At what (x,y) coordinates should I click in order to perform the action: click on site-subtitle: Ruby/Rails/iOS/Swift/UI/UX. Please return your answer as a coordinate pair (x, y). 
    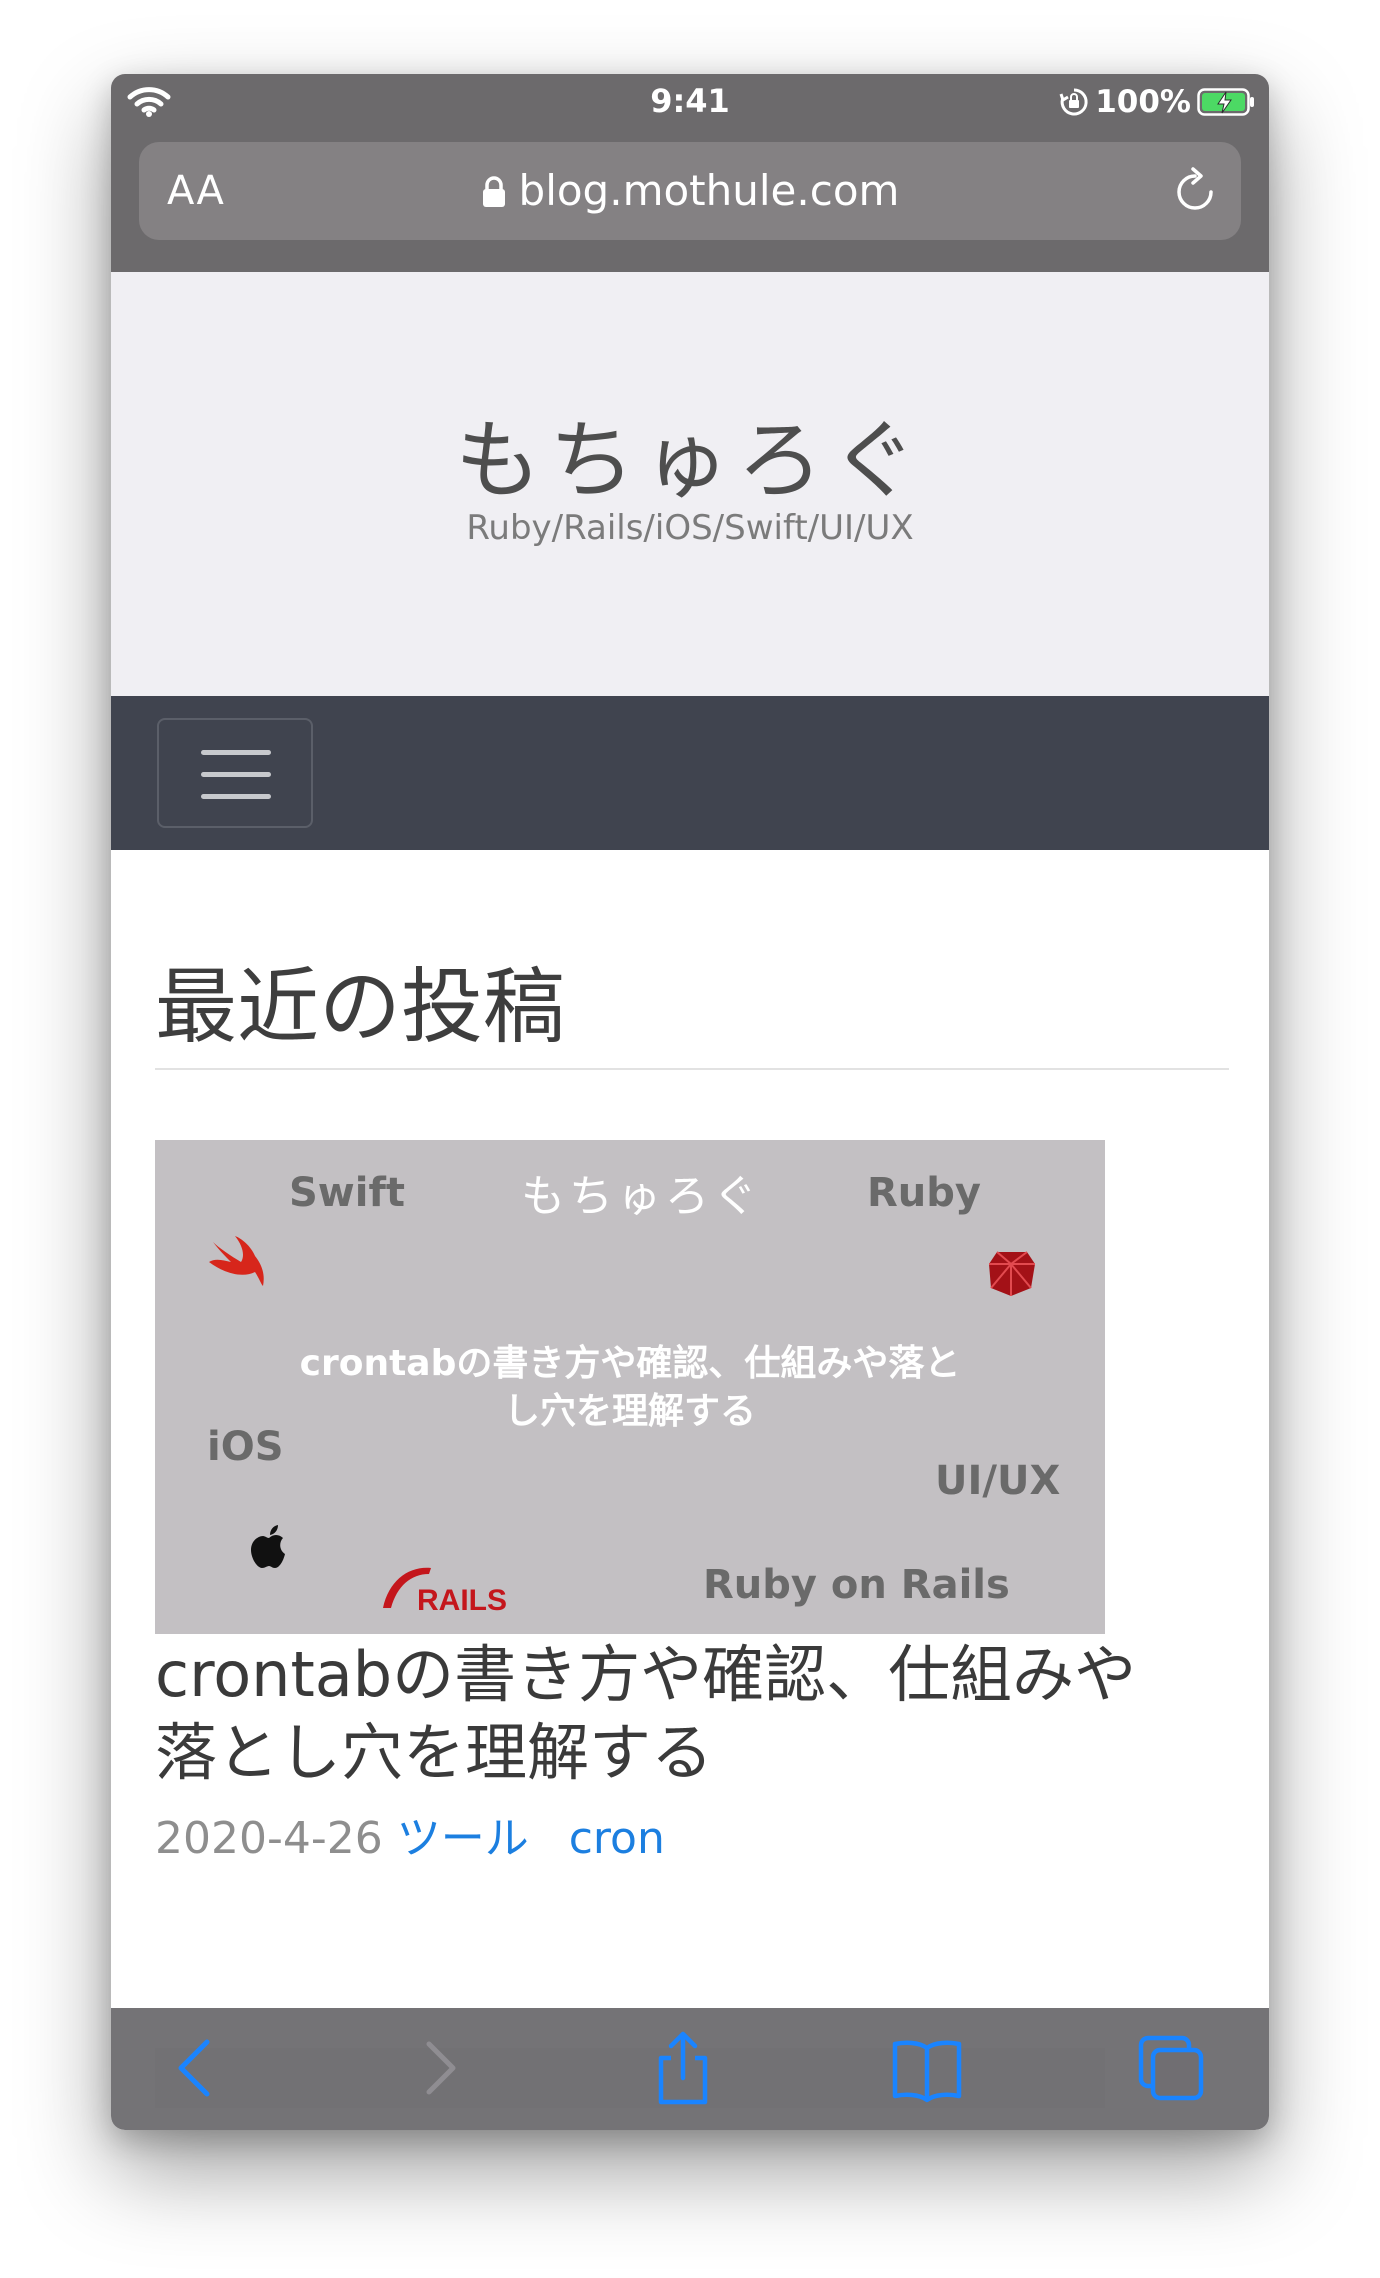
    Looking at the image, I should click on (690, 528).